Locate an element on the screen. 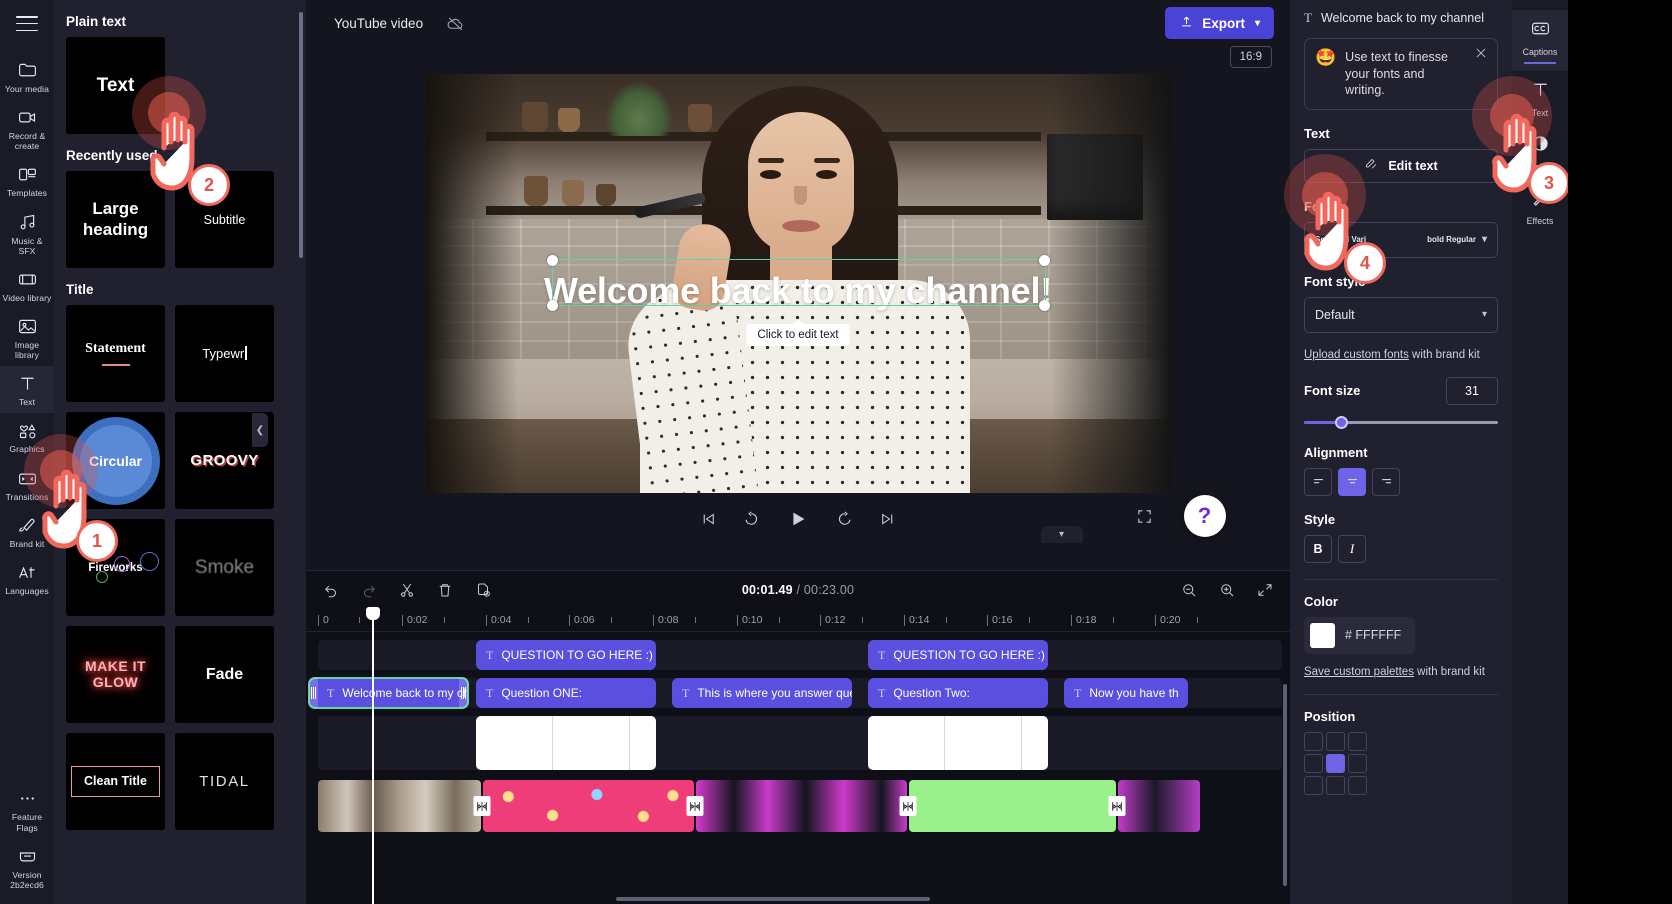 The image size is (1672, 904). toolrail-item-effects: Effects is located at coordinates (1540, 206).